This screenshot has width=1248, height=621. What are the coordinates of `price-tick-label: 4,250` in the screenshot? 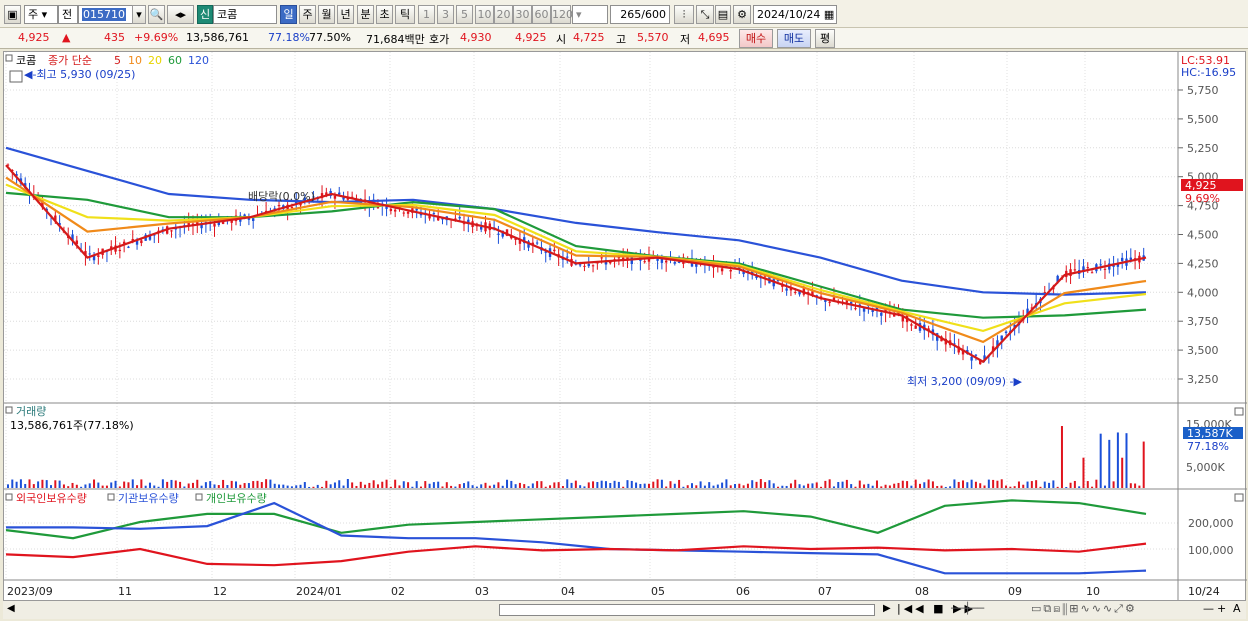 It's located at (1203, 263).